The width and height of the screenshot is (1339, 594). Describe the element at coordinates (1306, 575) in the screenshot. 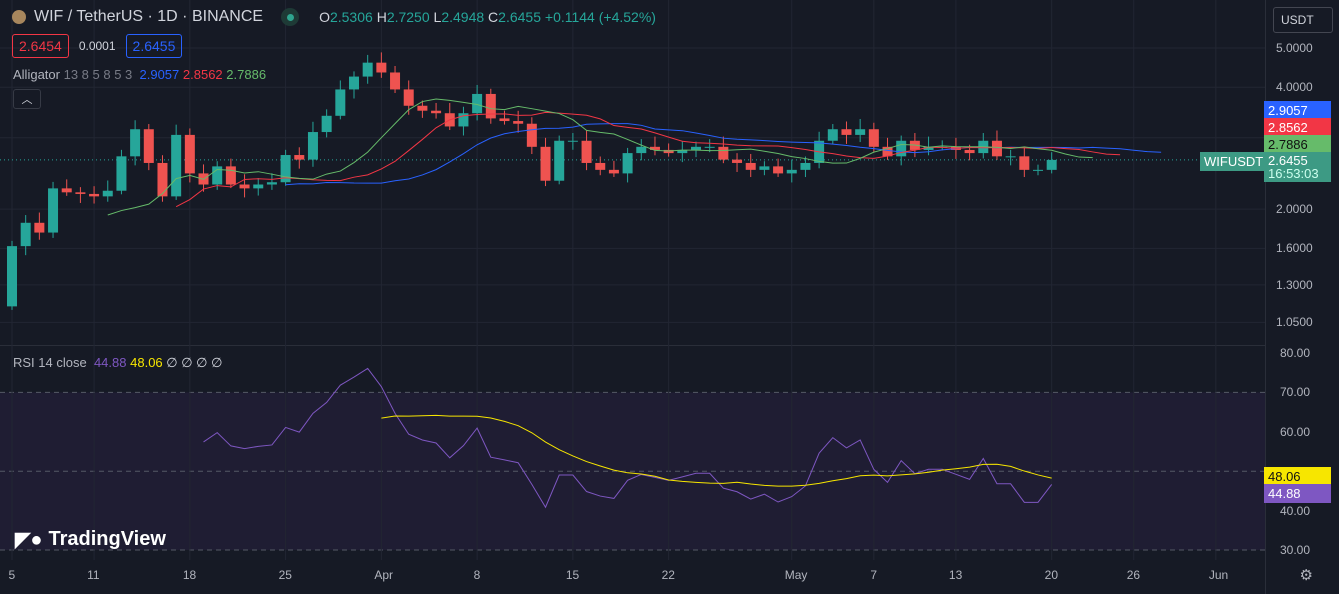

I see `settings-gear-icon: ⚙` at that location.